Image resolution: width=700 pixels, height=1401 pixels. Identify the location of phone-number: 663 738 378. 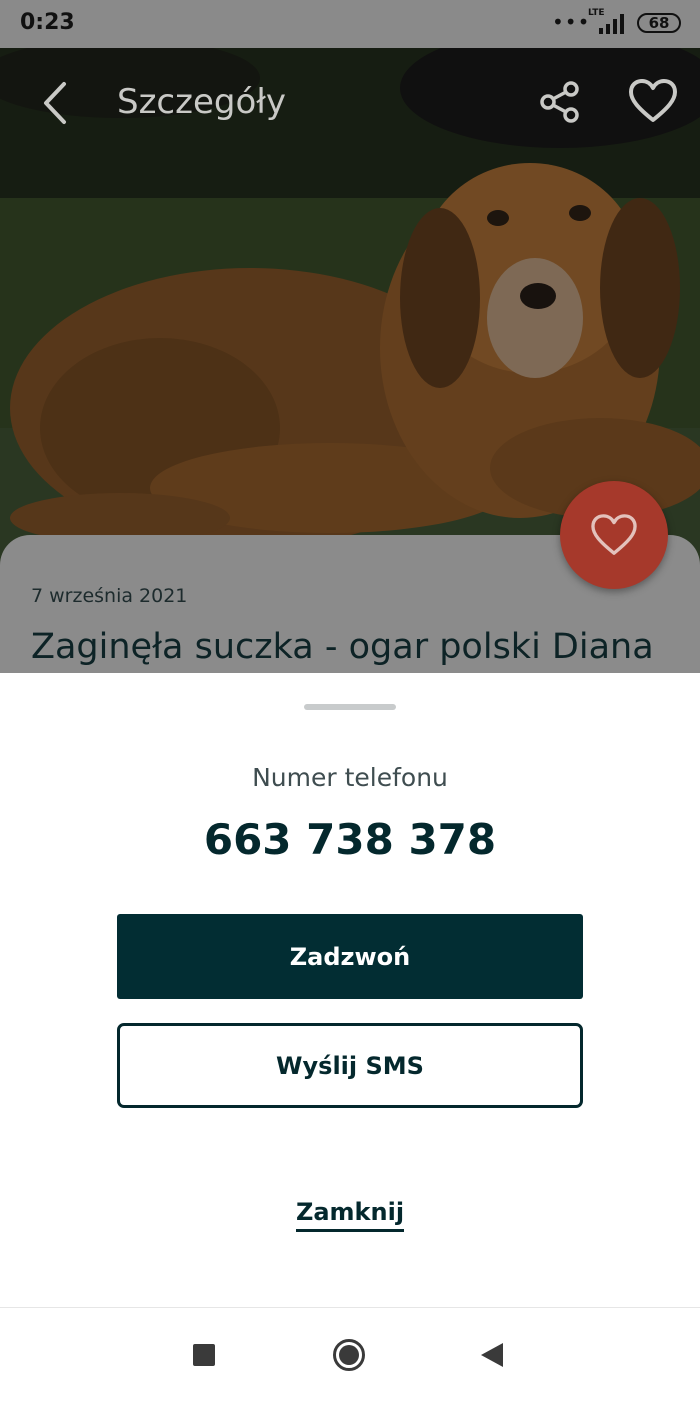
(350, 839).